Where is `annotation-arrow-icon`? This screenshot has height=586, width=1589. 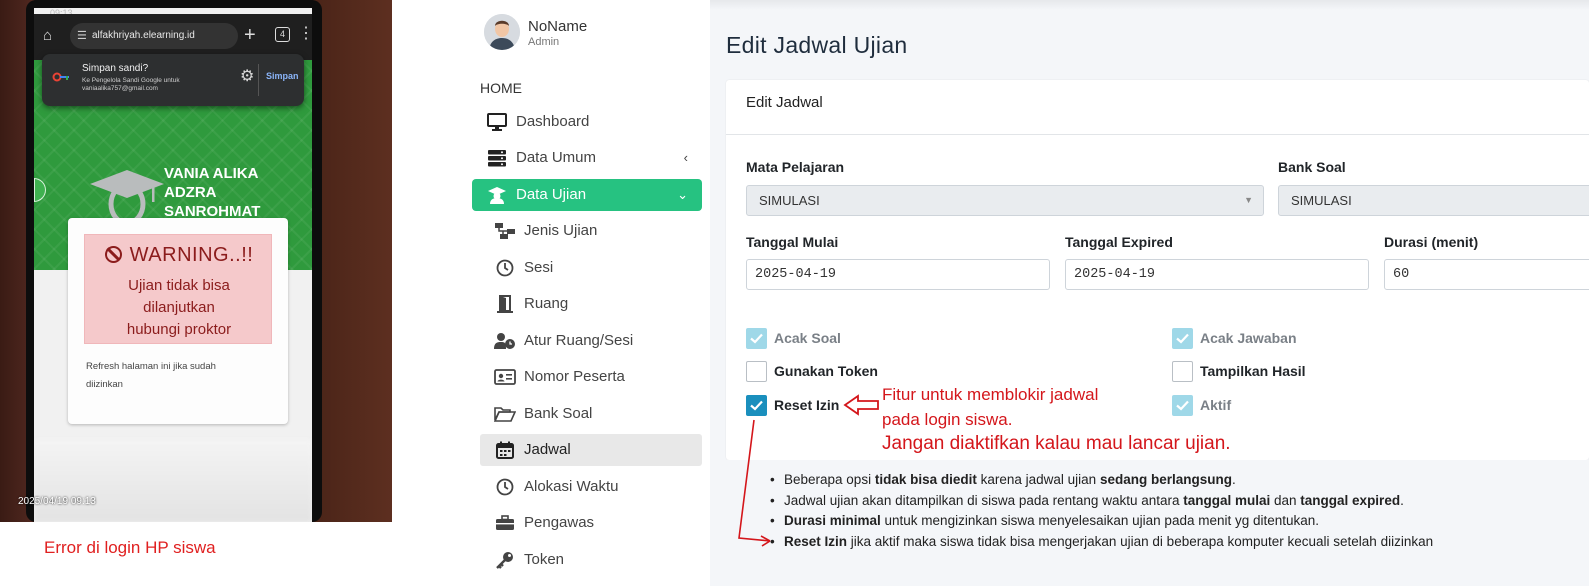
annotation-arrow-icon is located at coordinates (861, 405).